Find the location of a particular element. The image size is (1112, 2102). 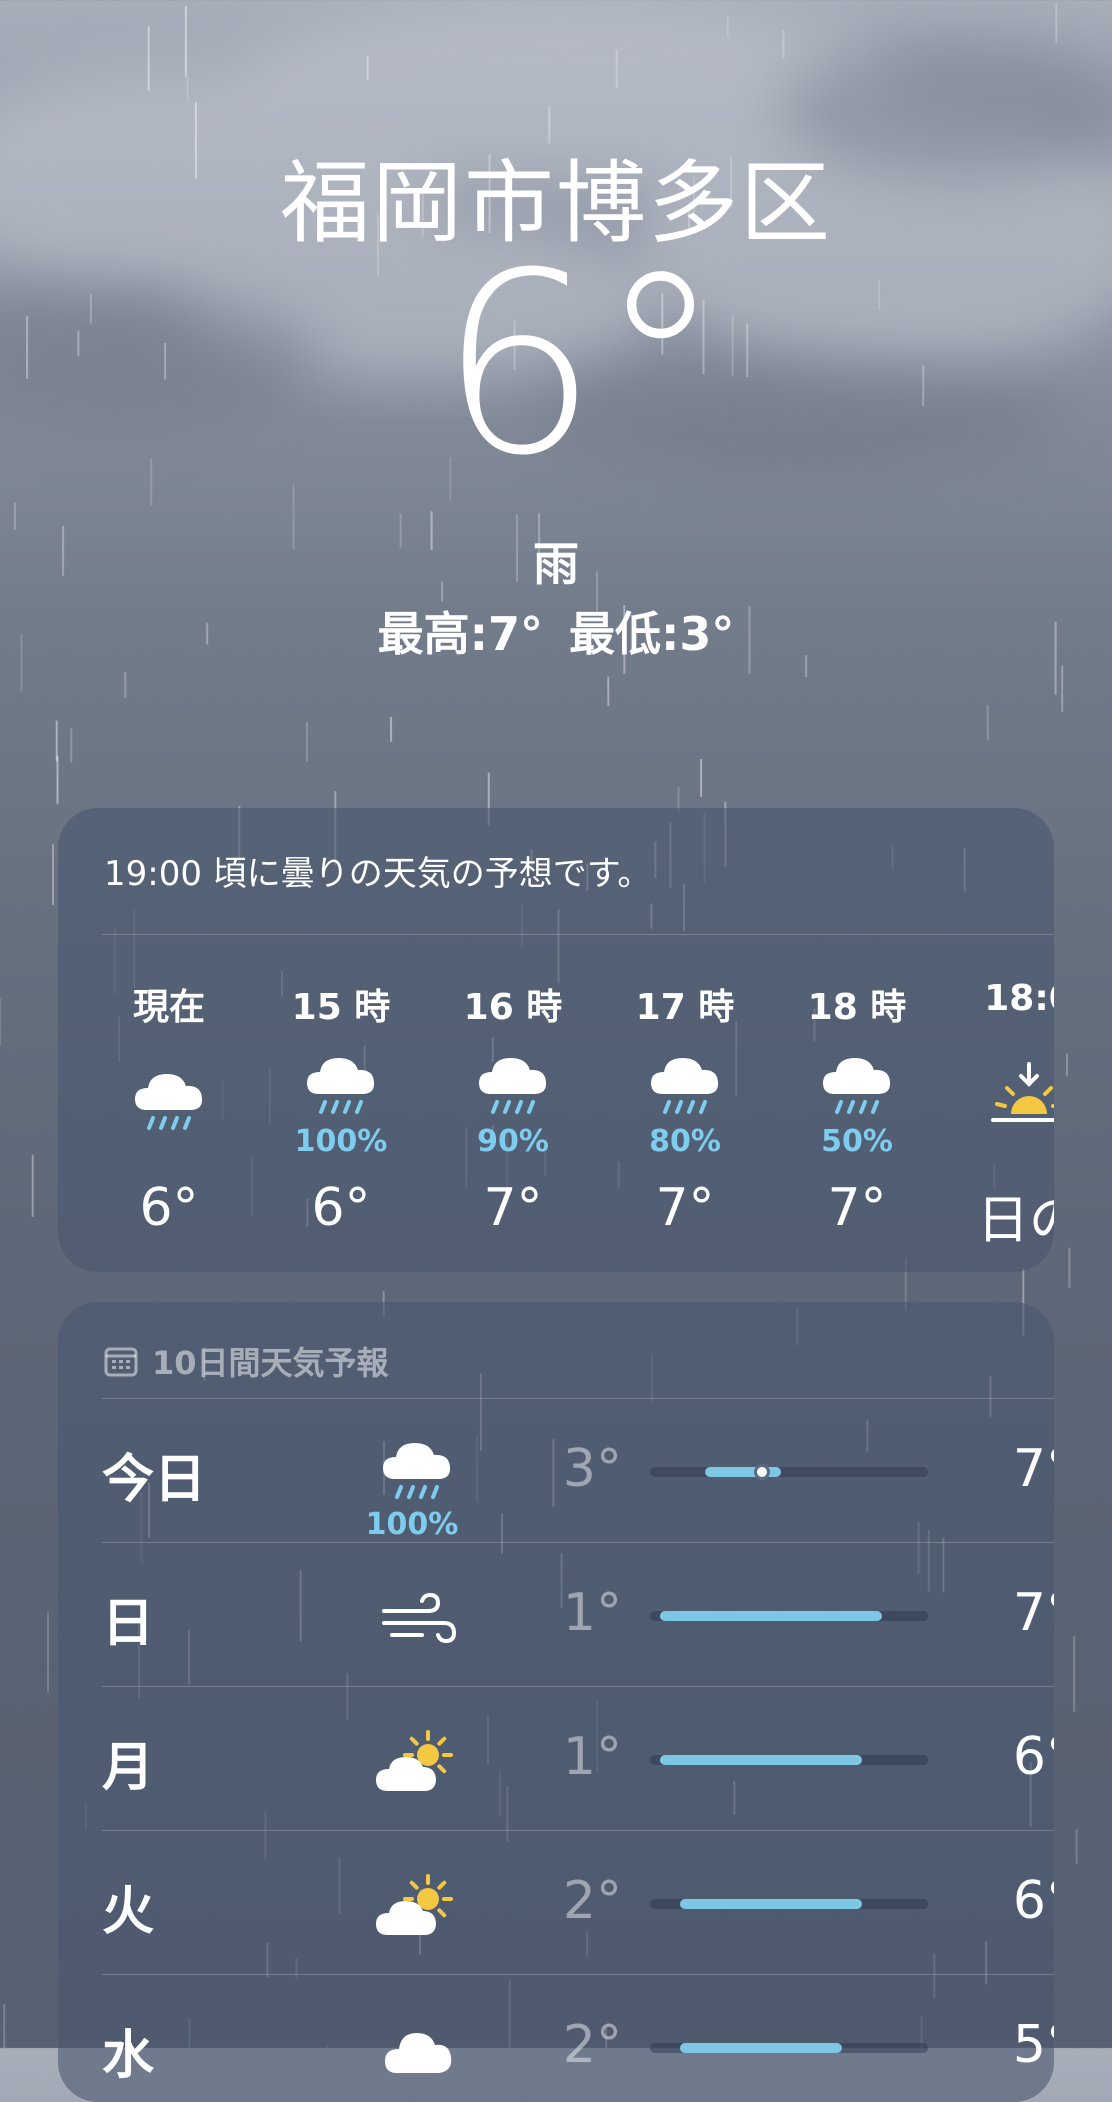

day-label: 日 is located at coordinates (128, 1624).